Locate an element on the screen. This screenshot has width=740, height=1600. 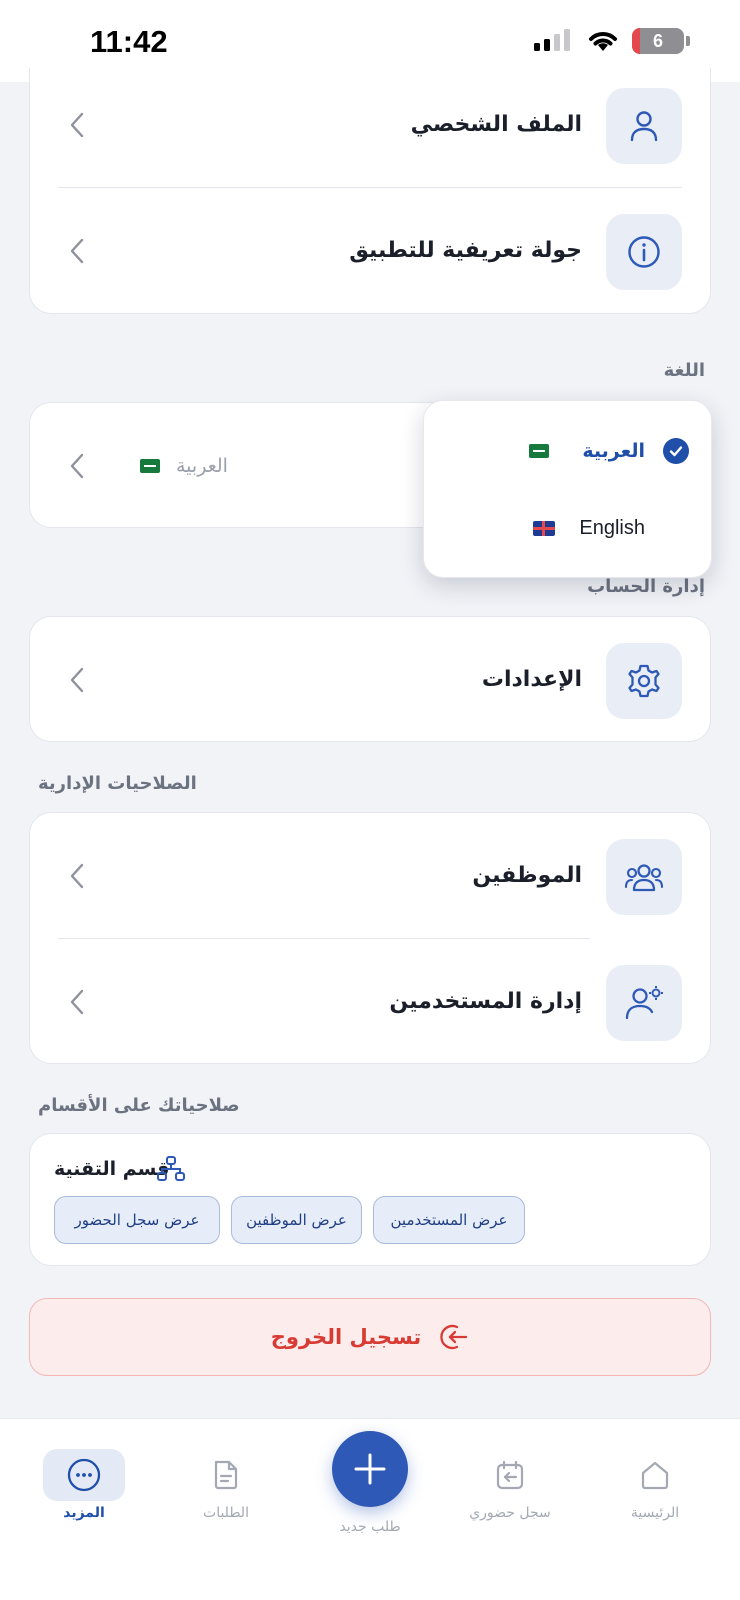
language-section-title: اللغة is located at coordinates (684, 370).